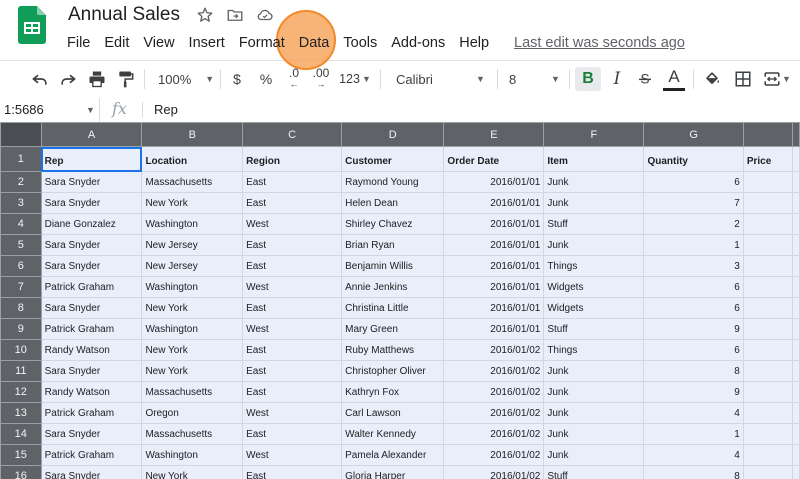 The width and height of the screenshot is (800, 479). What do you see at coordinates (21, 329) in the screenshot?
I see `row-header: 9` at bounding box center [21, 329].